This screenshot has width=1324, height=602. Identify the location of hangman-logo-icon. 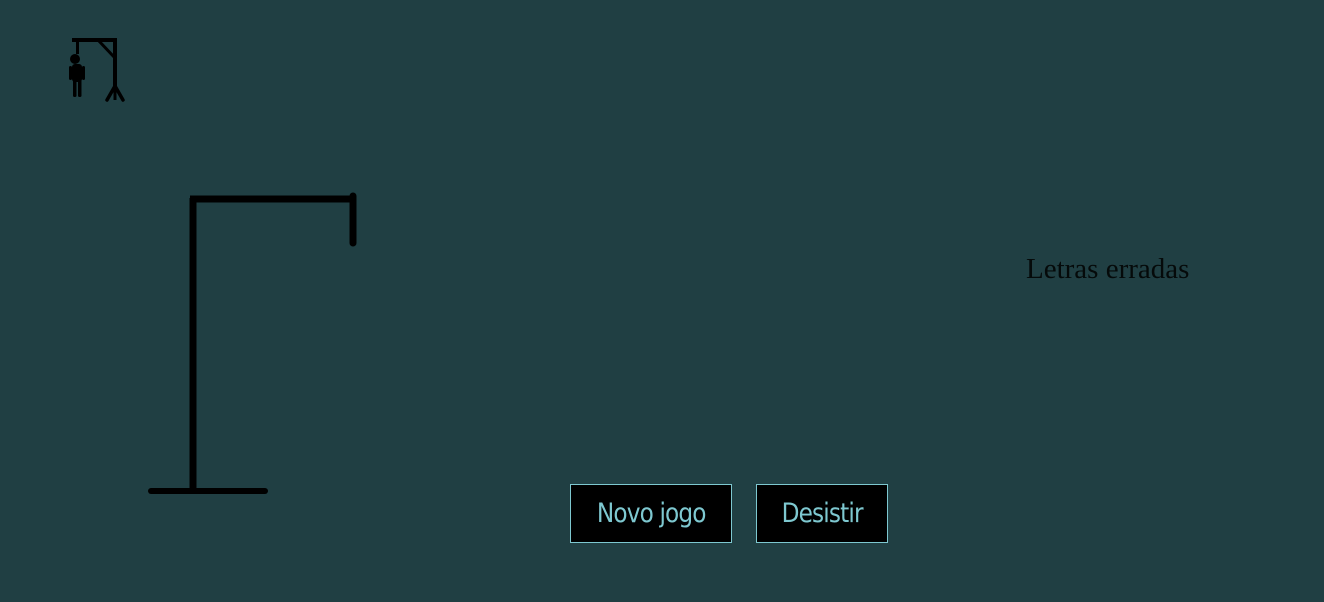
(96, 70).